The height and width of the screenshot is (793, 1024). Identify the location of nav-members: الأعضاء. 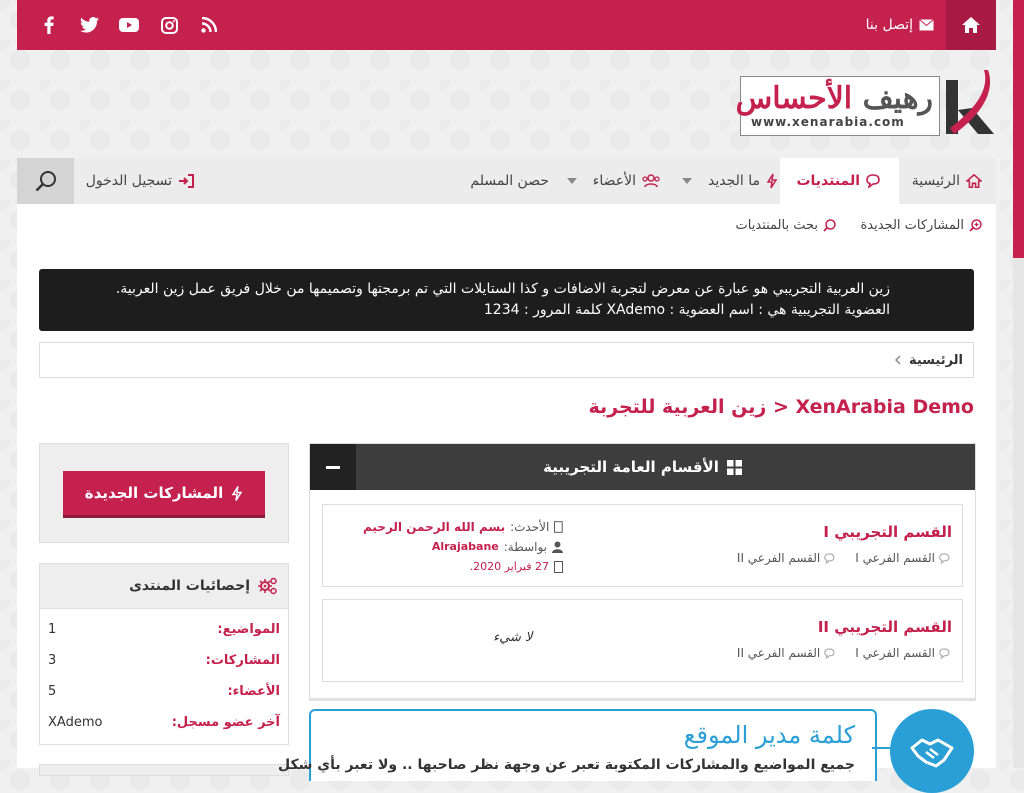
(613, 181).